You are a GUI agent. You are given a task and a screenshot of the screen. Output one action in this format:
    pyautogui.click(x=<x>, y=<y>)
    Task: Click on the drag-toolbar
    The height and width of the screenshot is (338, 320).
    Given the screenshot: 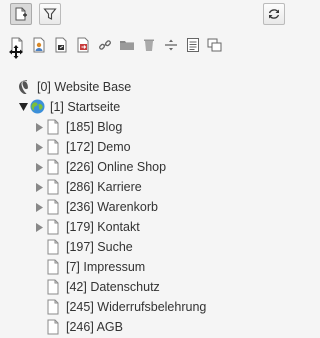 What is the action you would take?
    pyautogui.click(x=147, y=45)
    